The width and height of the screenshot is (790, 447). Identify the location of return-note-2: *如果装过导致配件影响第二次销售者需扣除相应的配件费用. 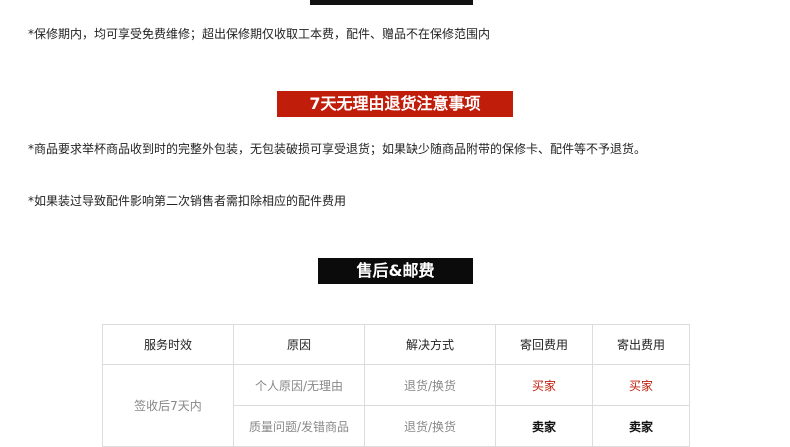
(187, 201).